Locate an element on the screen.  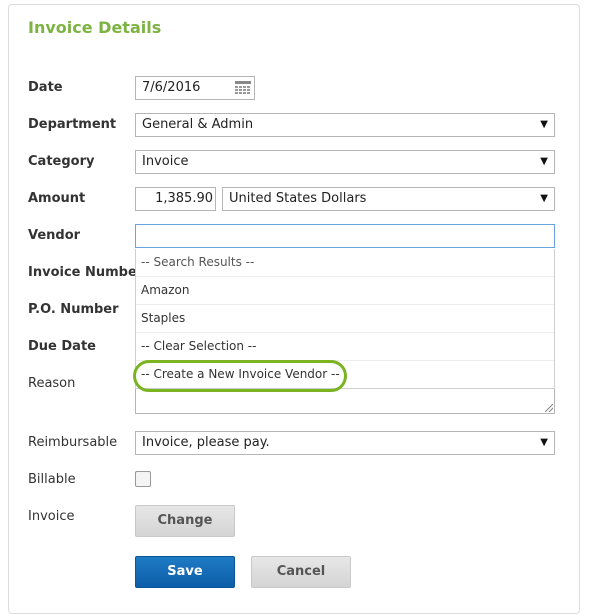
category-label: Category is located at coordinates (61, 161).